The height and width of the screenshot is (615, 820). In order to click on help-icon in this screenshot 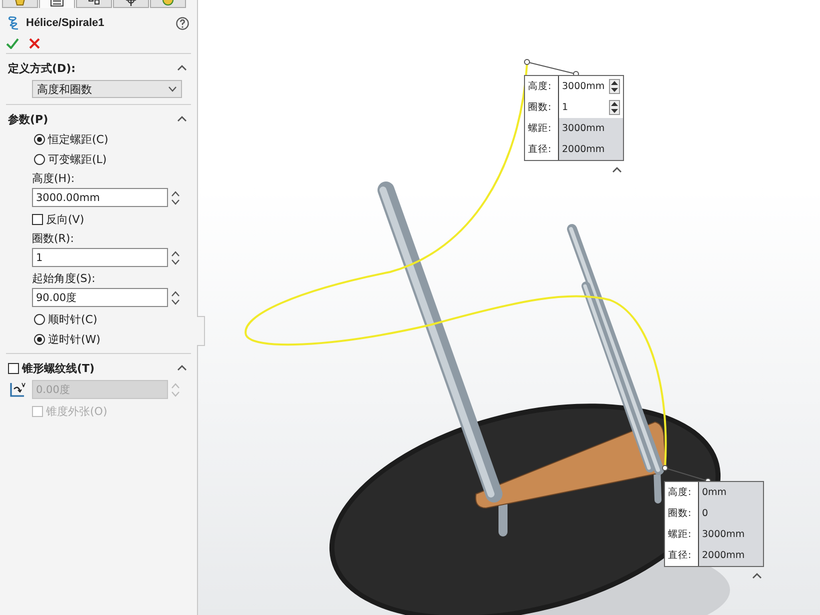, I will do `click(182, 23)`.